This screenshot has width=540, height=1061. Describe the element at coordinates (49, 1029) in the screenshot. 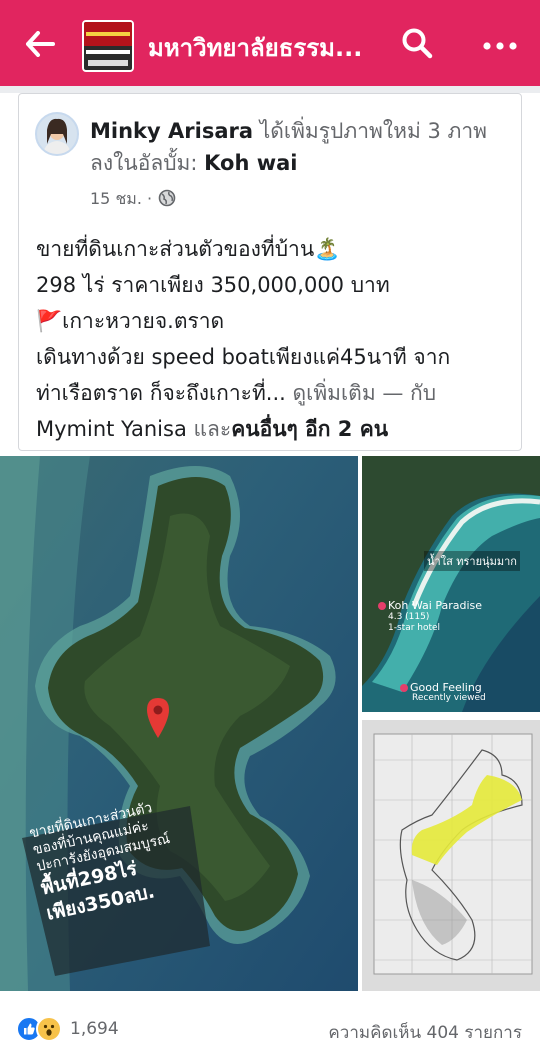

I see `wow-icon` at that location.